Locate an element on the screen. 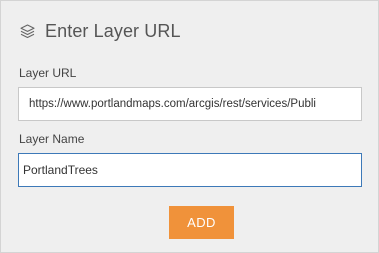 This screenshot has height=253, width=379. layer-url-label: Layer URL is located at coordinates (48, 73).